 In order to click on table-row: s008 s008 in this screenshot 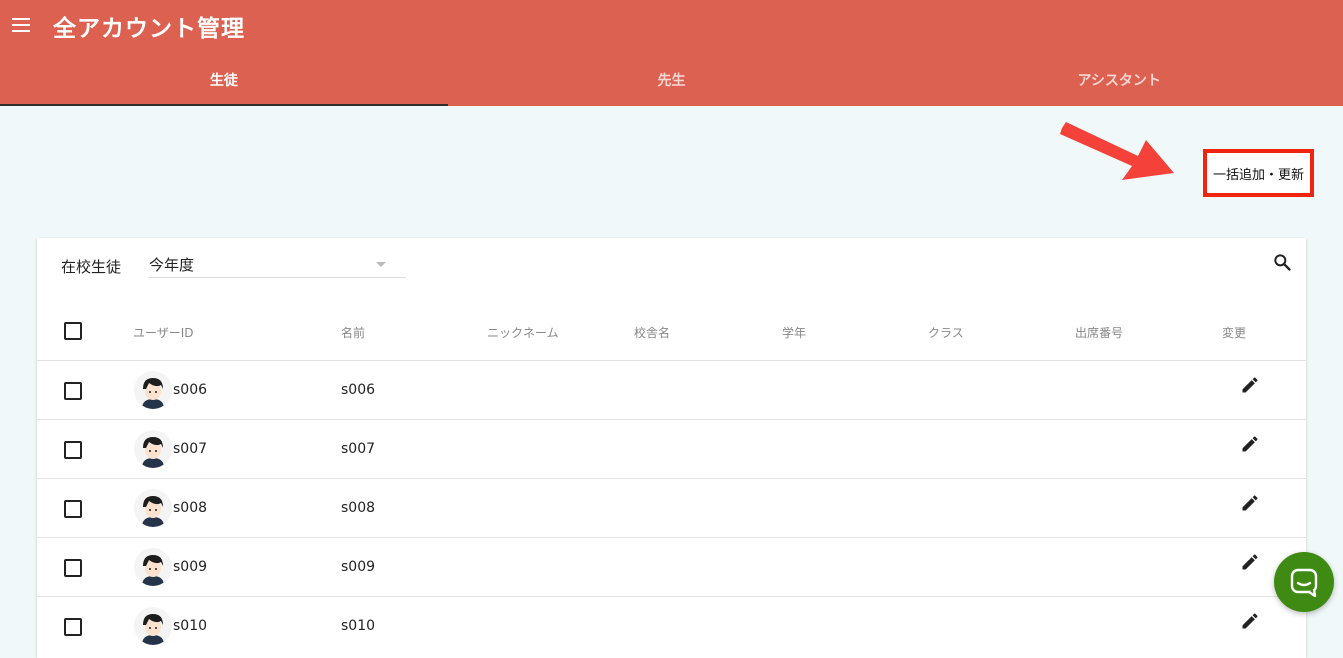, I will do `click(671, 507)`.